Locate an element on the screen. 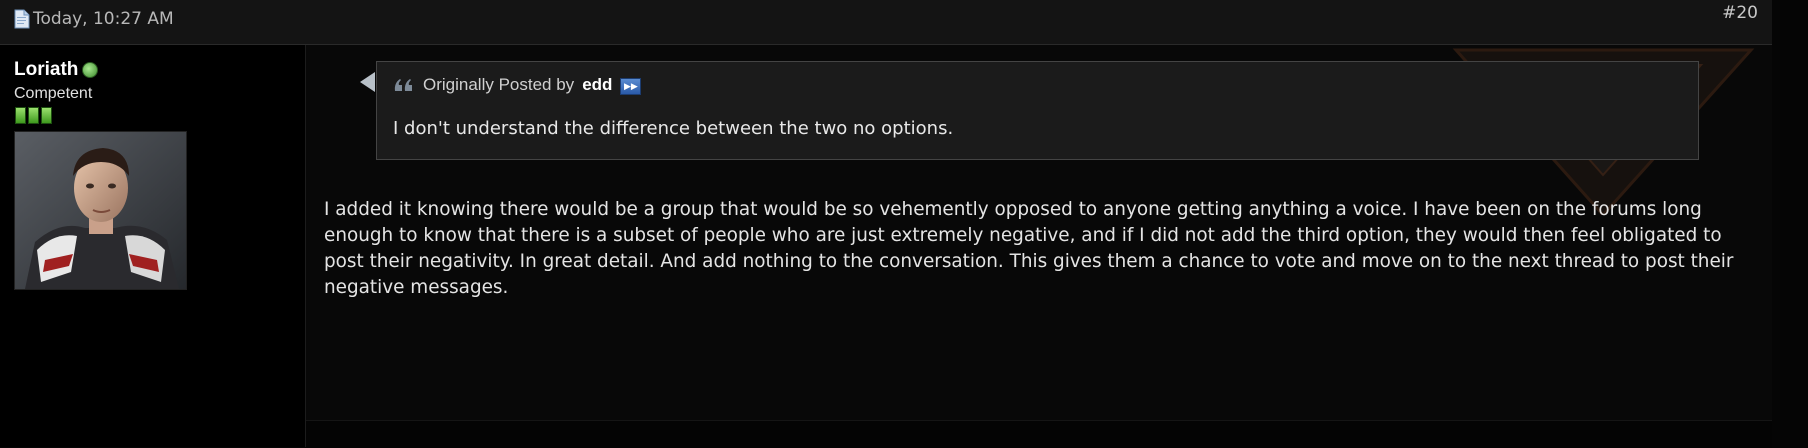 Image resolution: width=1808 pixels, height=448 pixels. quote-icon is located at coordinates (403, 84).